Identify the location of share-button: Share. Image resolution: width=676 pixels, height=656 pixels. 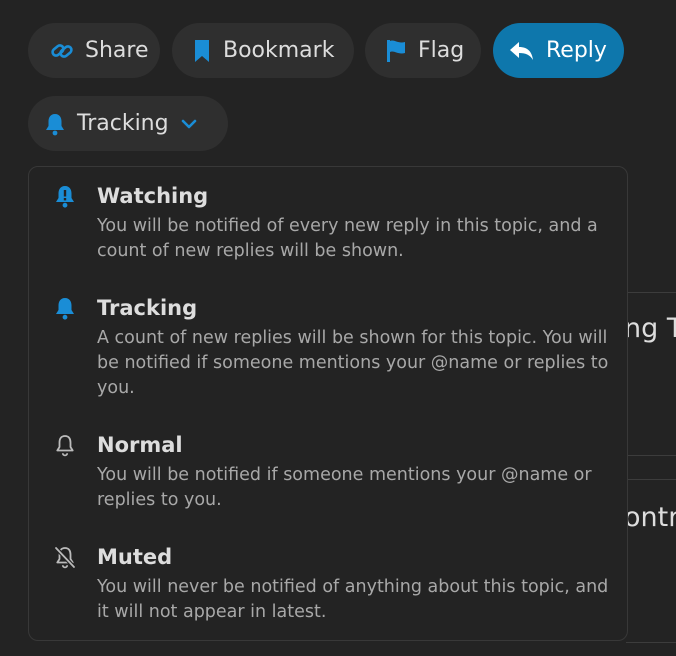
(94, 50).